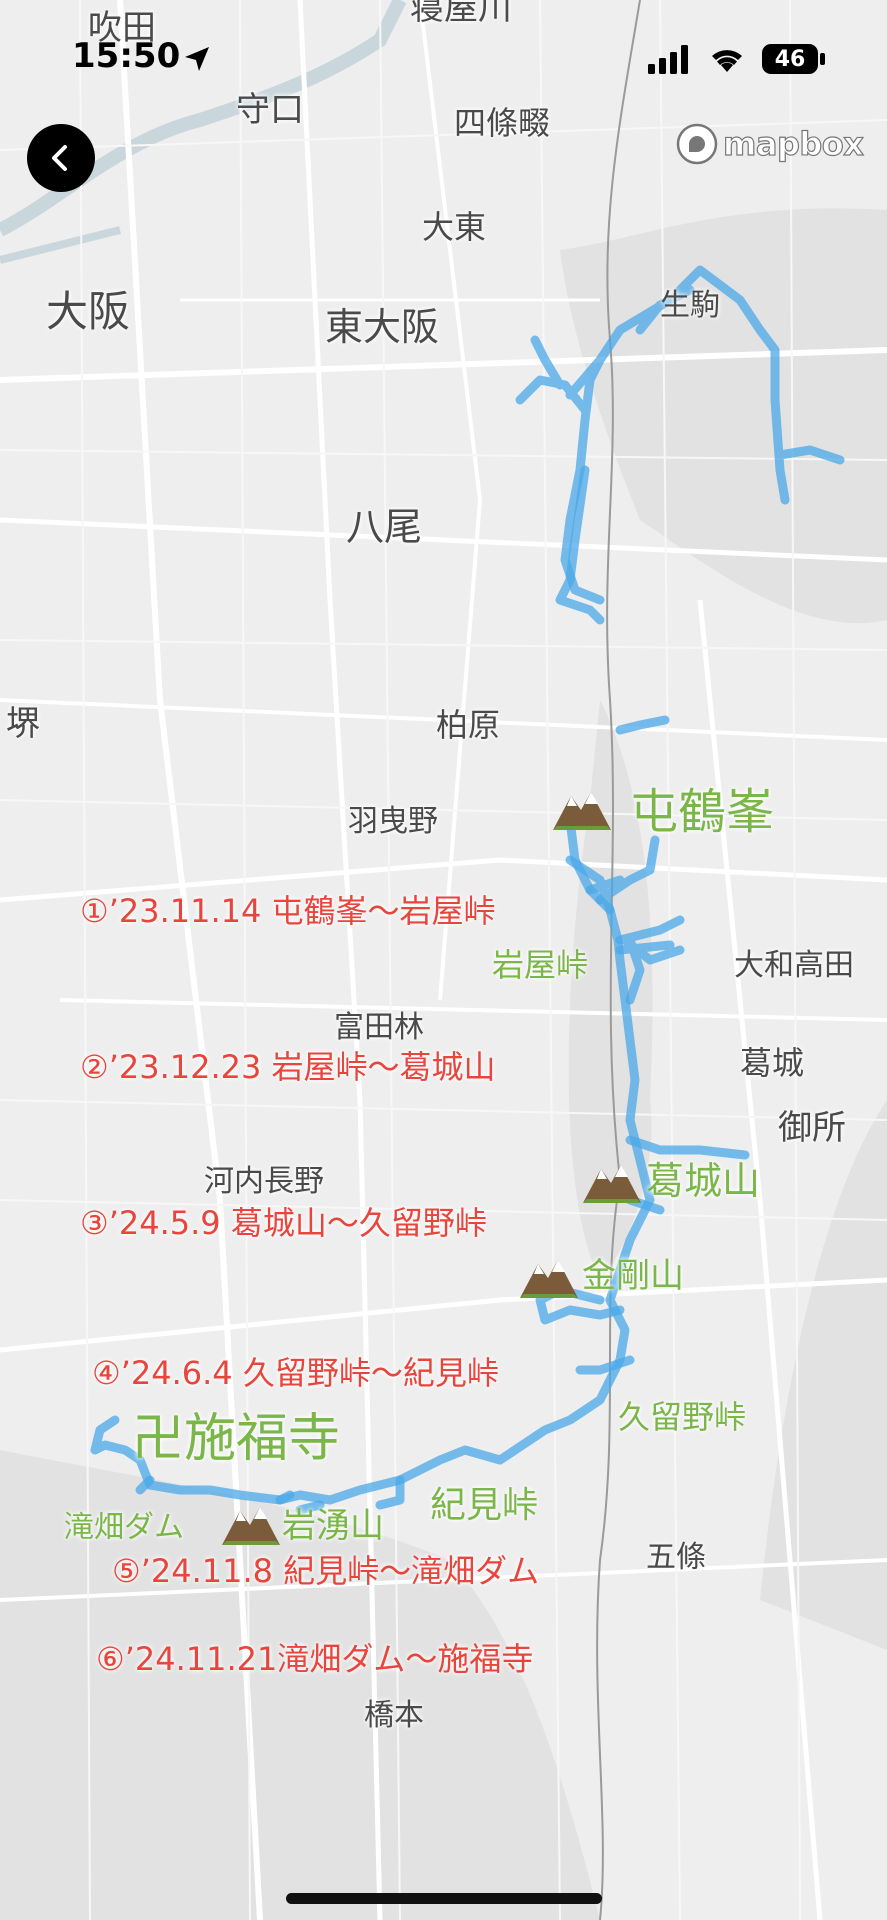 Image resolution: width=887 pixels, height=1920 pixels. I want to click on city-label: 生駒, so click(690, 305).